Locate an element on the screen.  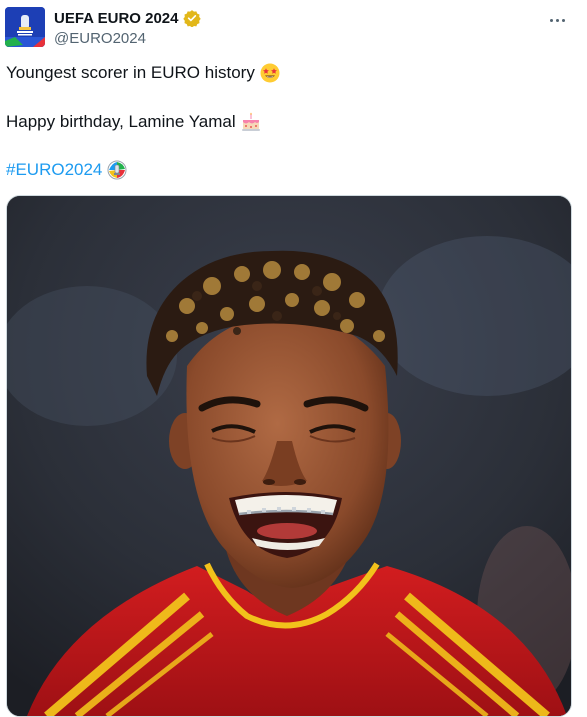
hashtag-euro2024-link: #EURO2024 is located at coordinates (54, 170).